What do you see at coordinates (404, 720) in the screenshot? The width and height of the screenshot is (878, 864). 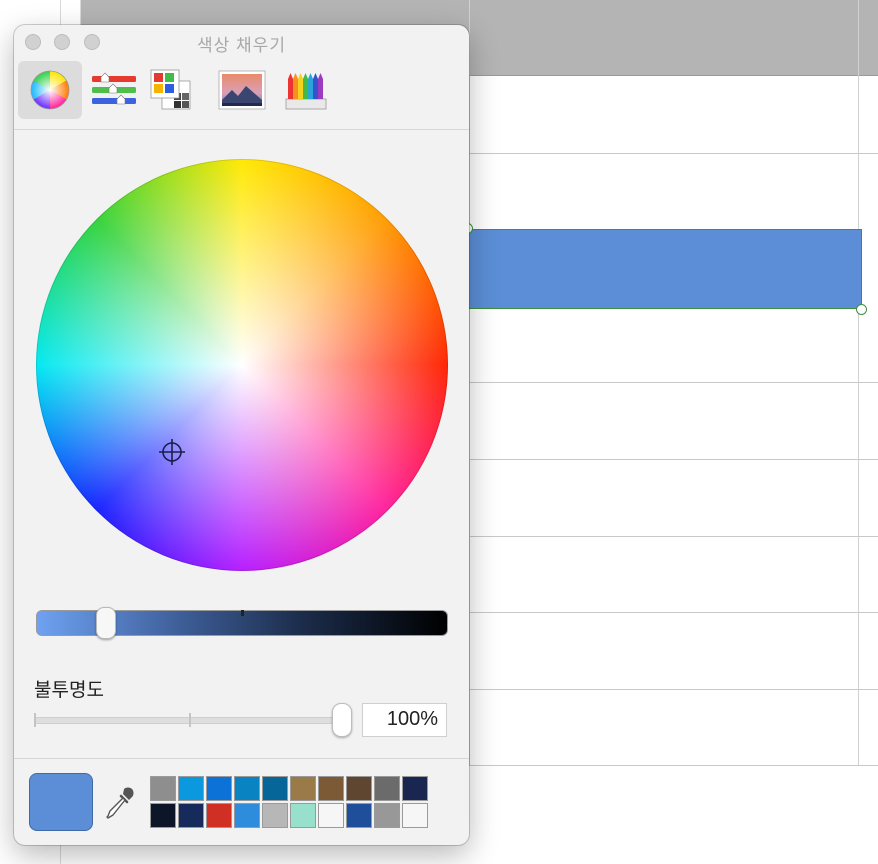 I see `opacity-value-field: 100%` at bounding box center [404, 720].